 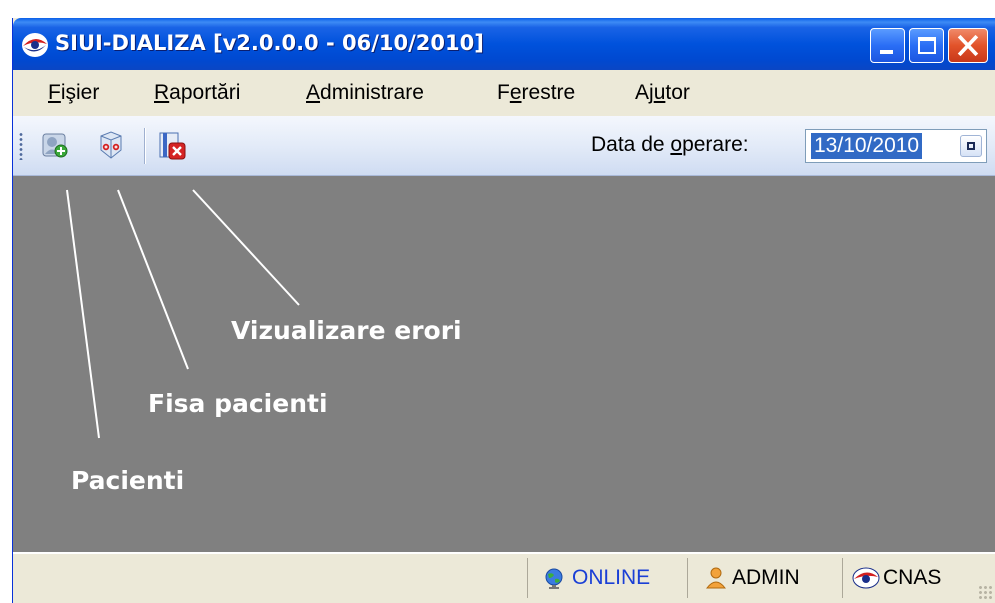 I want to click on maximize-icon, so click(x=927, y=45).